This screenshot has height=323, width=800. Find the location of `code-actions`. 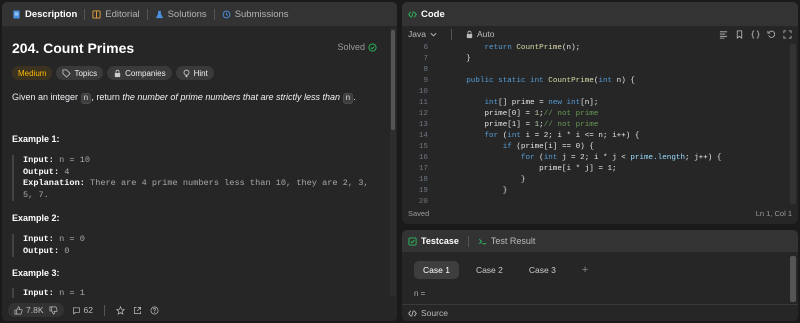

code-actions is located at coordinates (755, 34).